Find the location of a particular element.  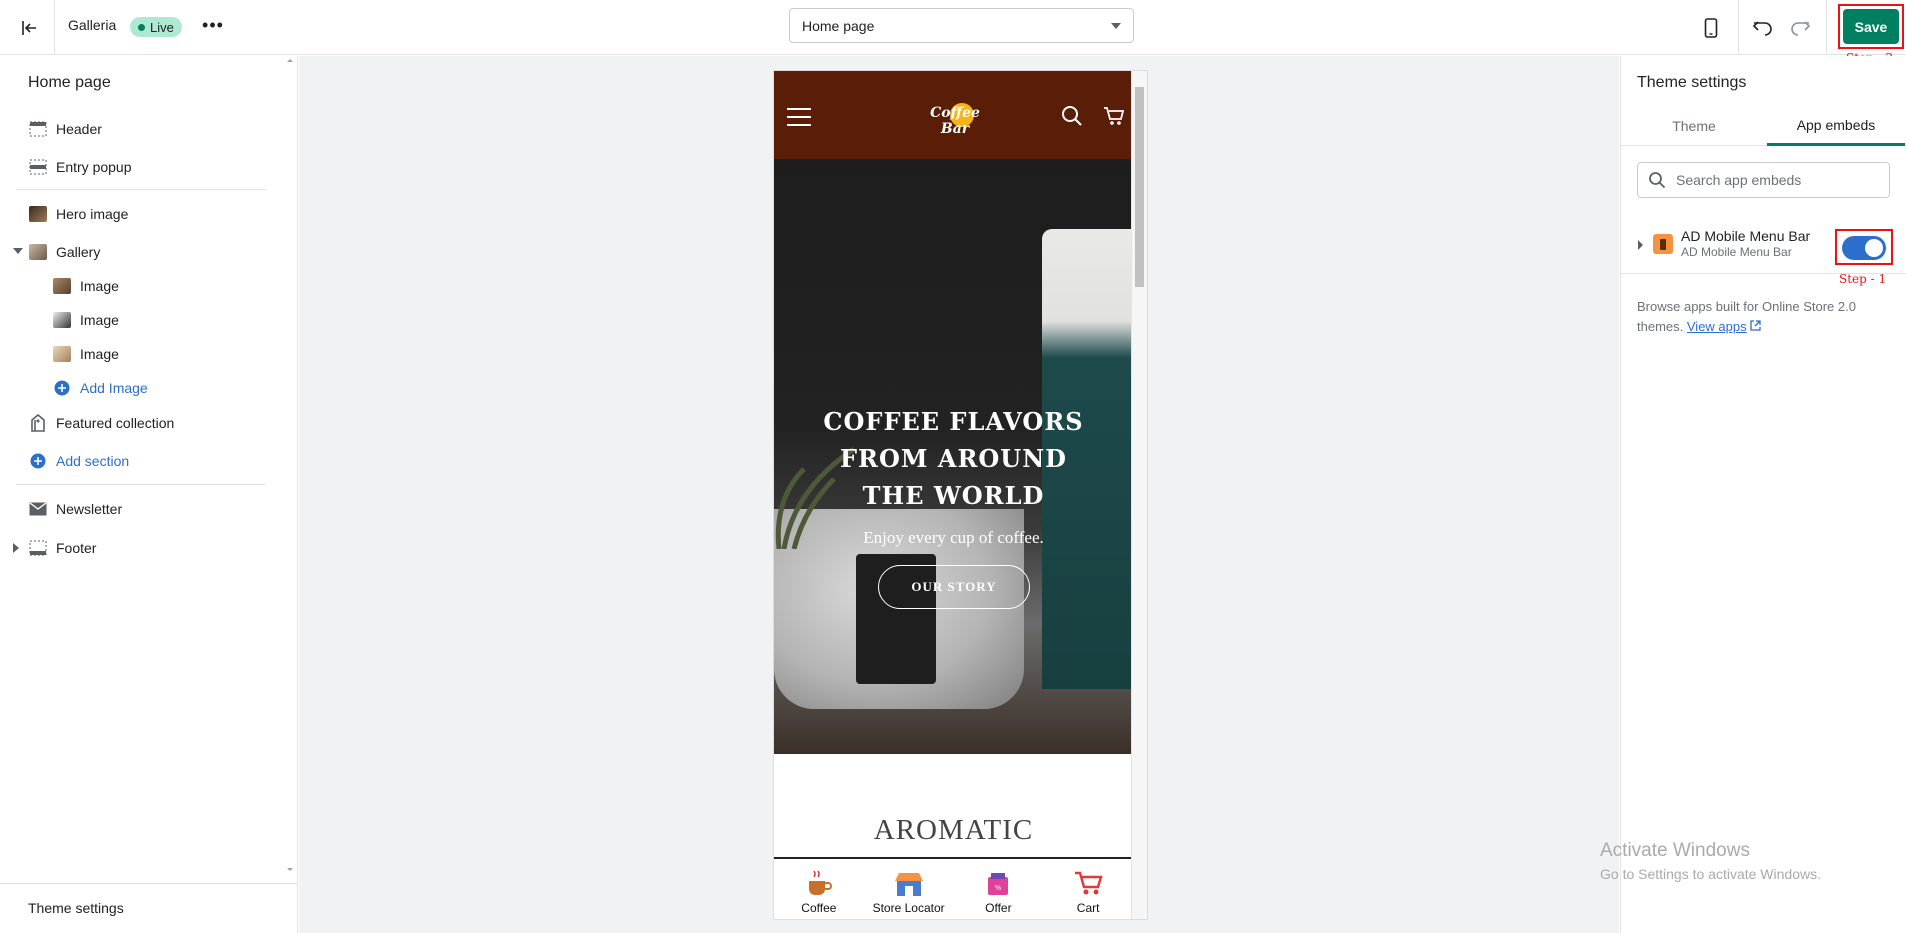

save-button: Save is located at coordinates (1871, 26).